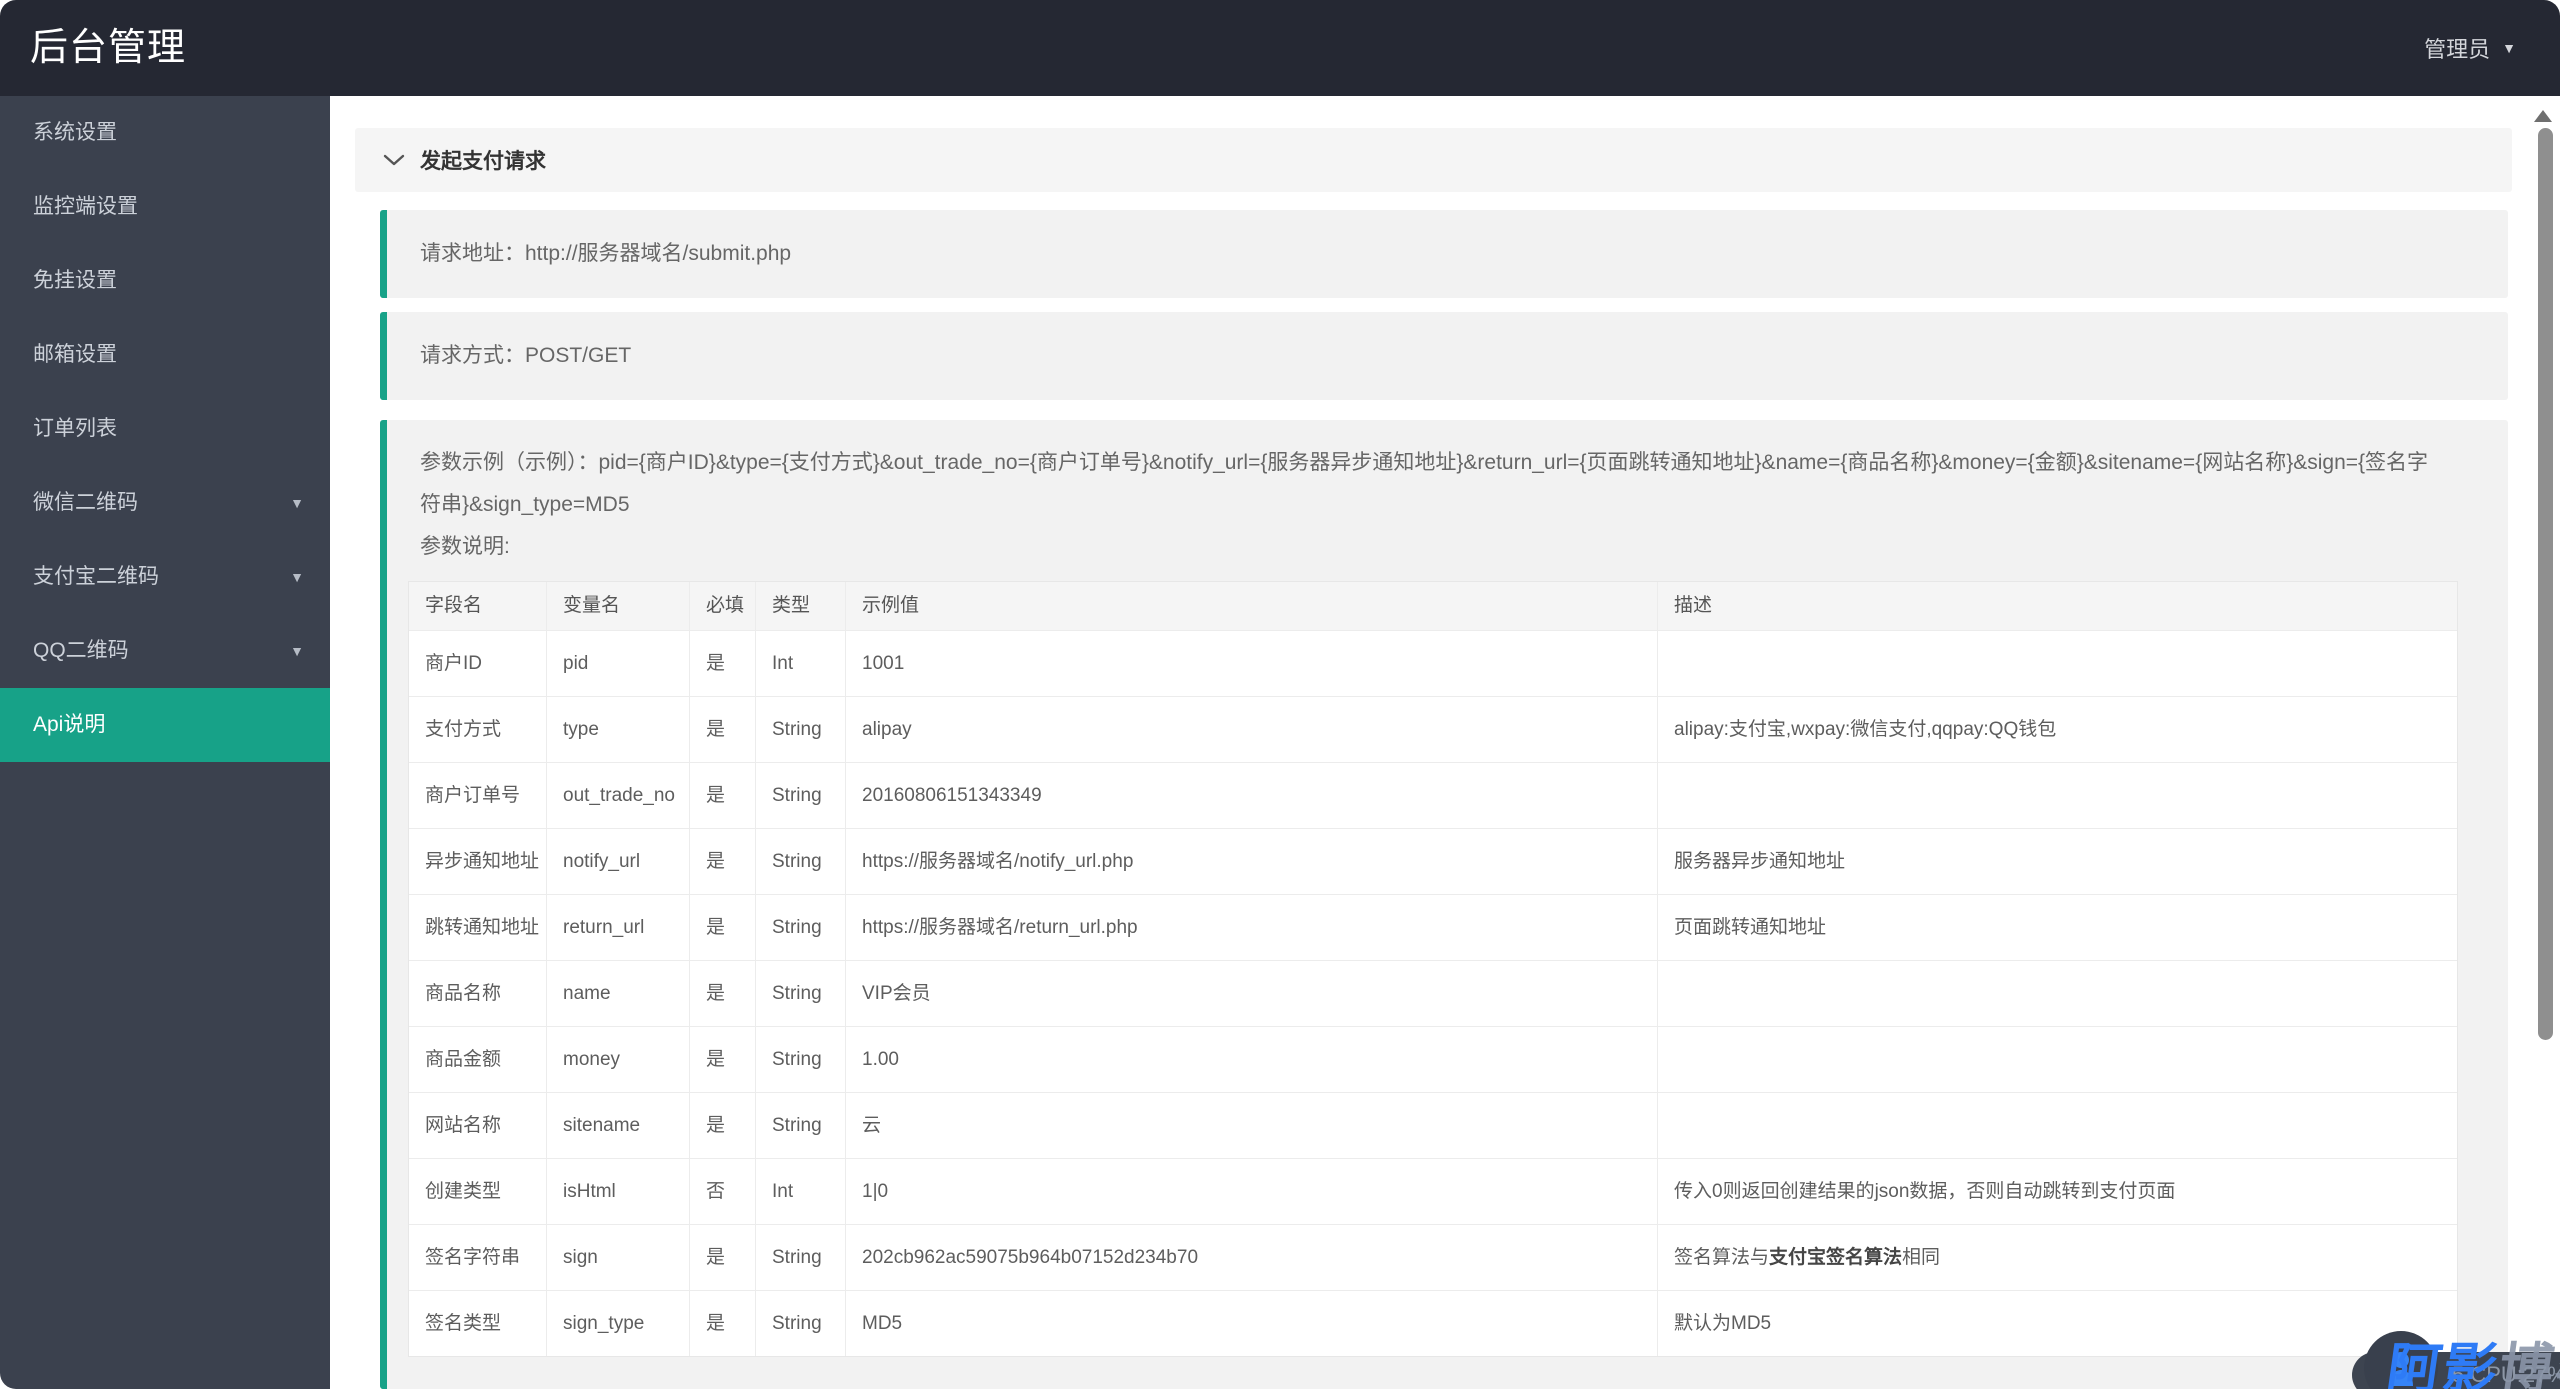 The image size is (2560, 1389). What do you see at coordinates (617, 1323) in the screenshot?
I see `table-cell: sign_type` at bounding box center [617, 1323].